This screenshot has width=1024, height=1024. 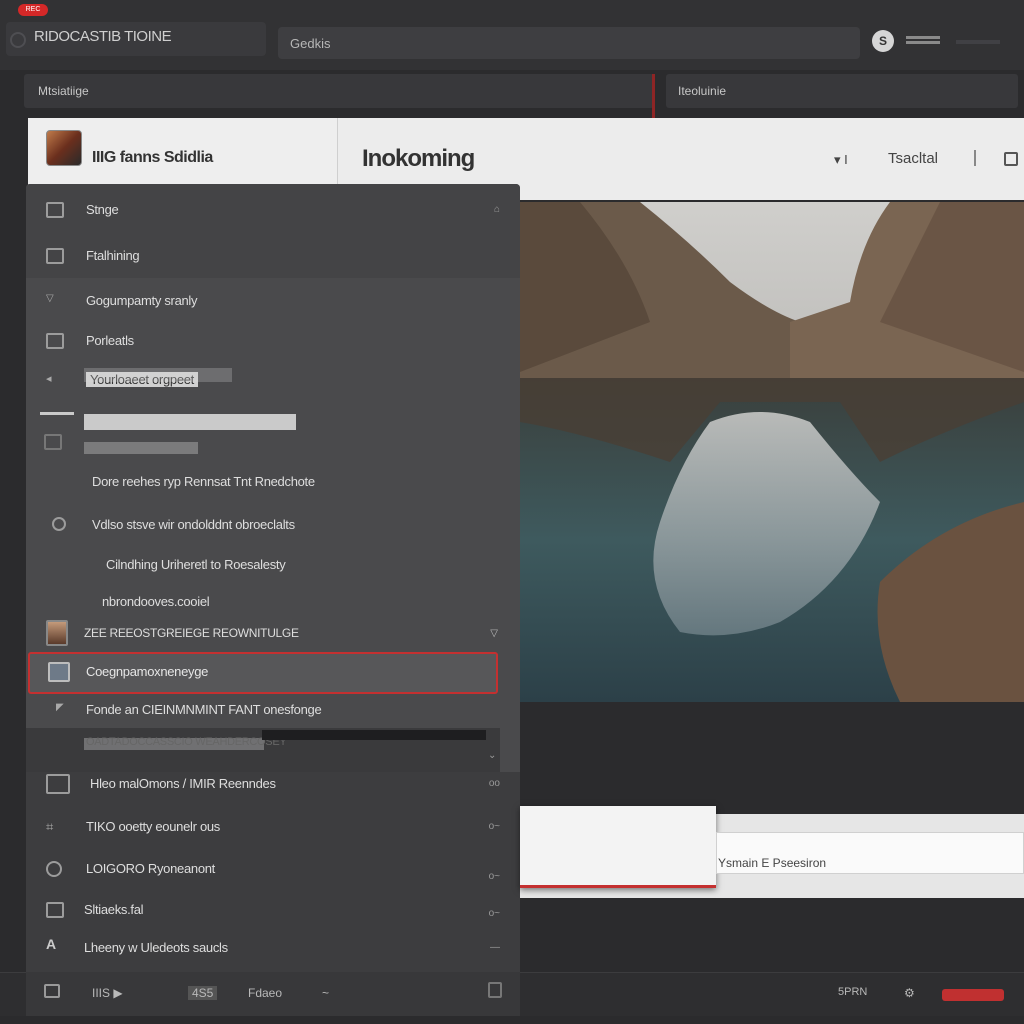 What do you see at coordinates (273, 341) in the screenshot?
I see `sidebar-item: Porleatls` at bounding box center [273, 341].